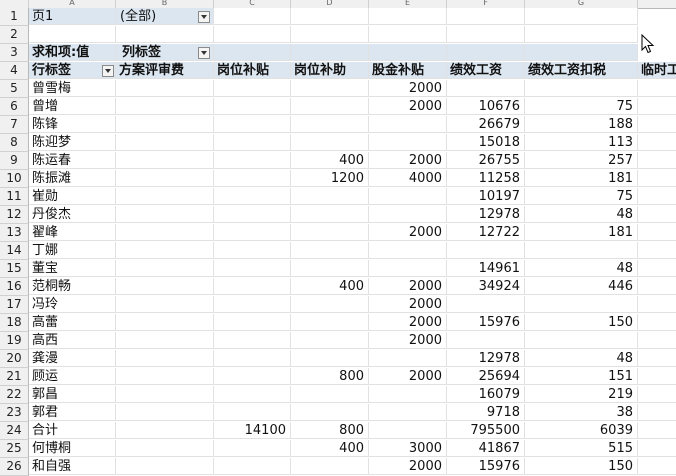 This screenshot has height=476, width=676. What do you see at coordinates (14, 341) in the screenshot?
I see `row-header: 19` at bounding box center [14, 341].